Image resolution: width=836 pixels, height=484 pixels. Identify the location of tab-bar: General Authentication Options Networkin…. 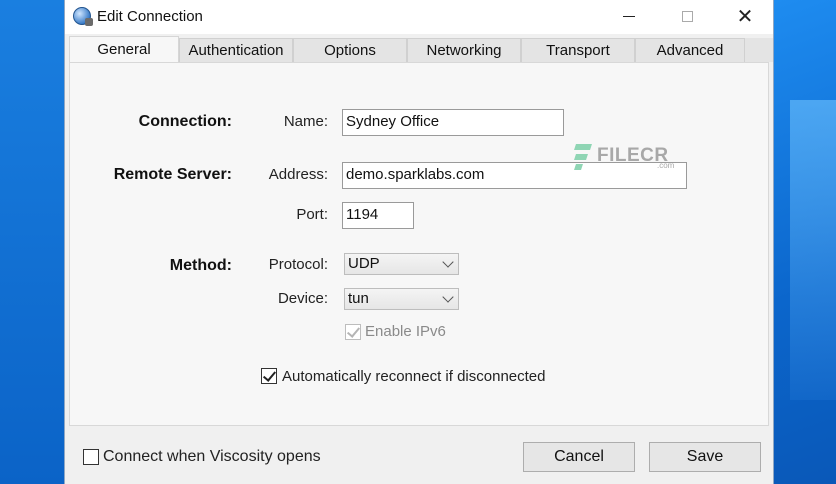
(419, 49).